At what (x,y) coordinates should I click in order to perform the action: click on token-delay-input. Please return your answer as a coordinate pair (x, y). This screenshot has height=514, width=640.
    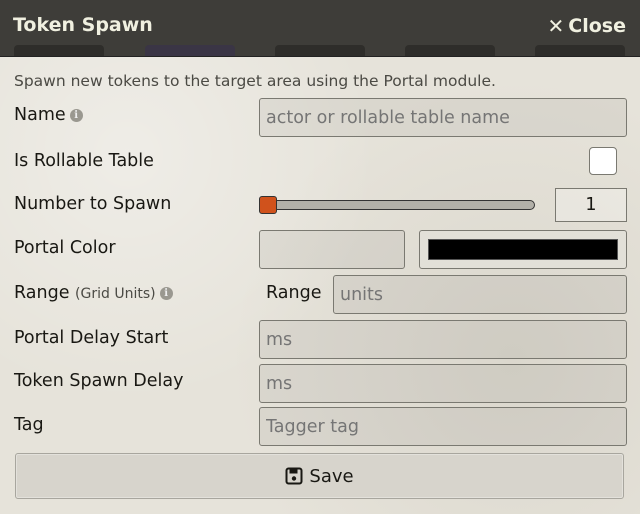
    Looking at the image, I should click on (443, 383).